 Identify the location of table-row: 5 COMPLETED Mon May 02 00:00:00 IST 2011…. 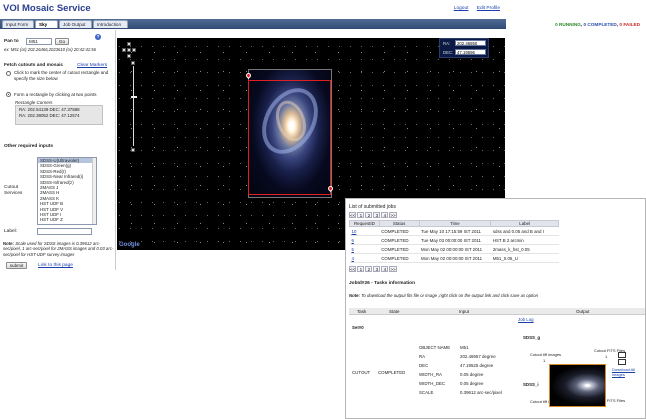
(454, 249).